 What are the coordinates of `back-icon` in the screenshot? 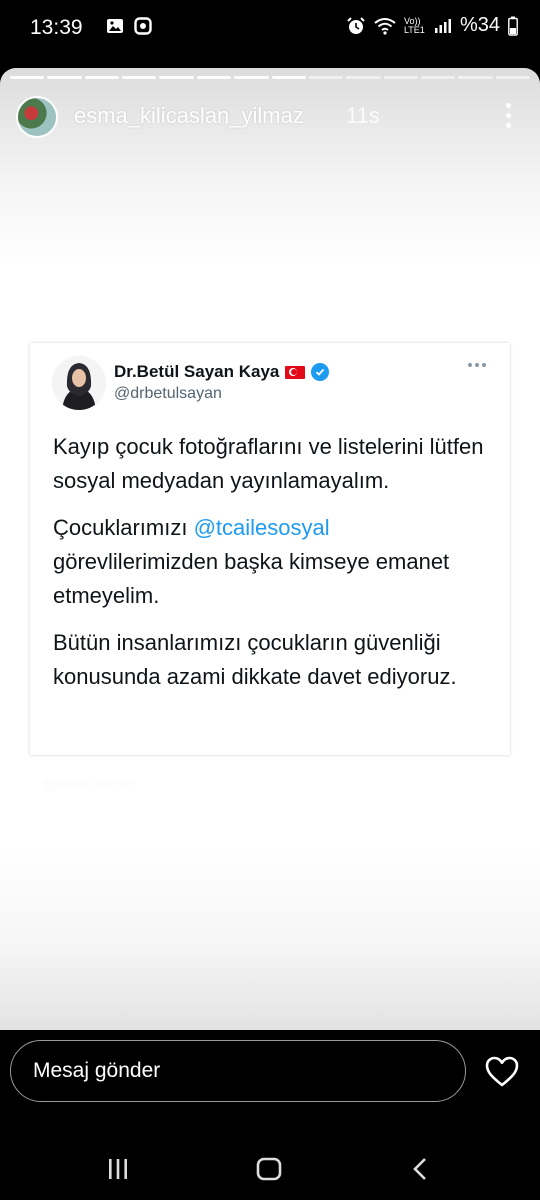 It's located at (420, 1169).